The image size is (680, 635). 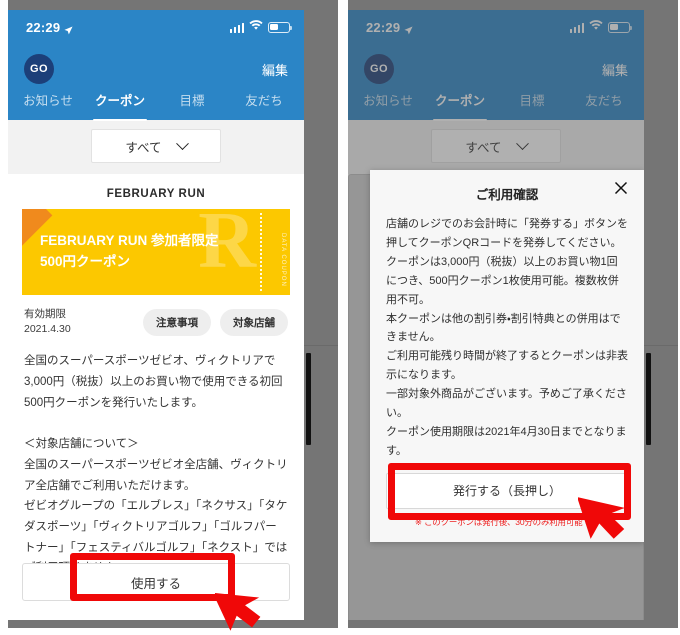 What do you see at coordinates (264, 104) in the screenshot?
I see `tab-friends: 友だち` at bounding box center [264, 104].